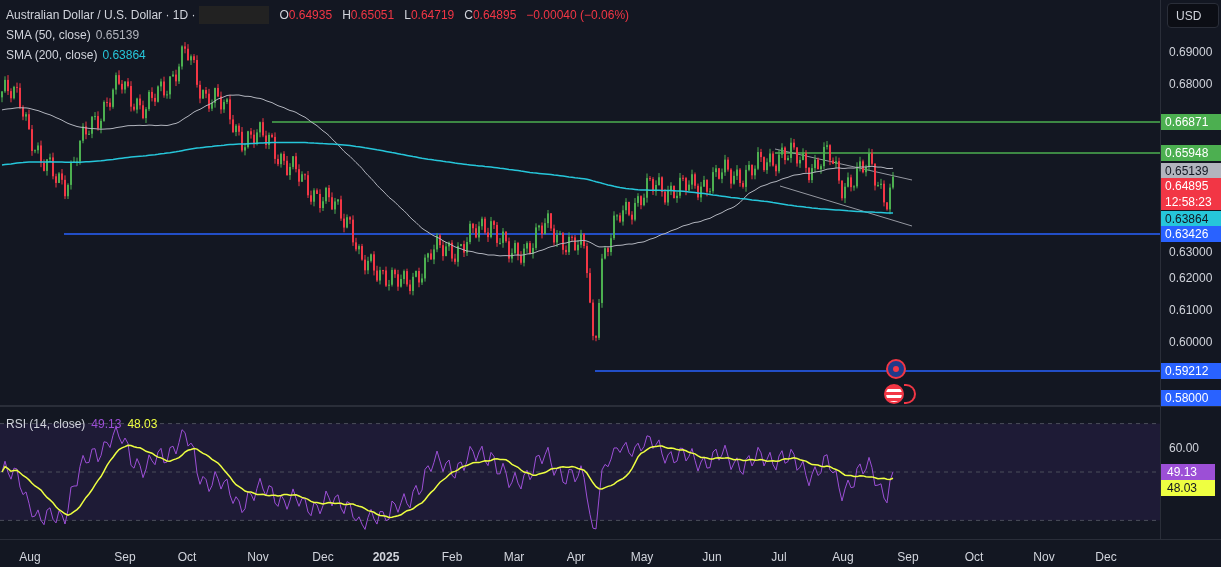 The image size is (1221, 567). What do you see at coordinates (46, 424) in the screenshot?
I see `rsi-label: RSI (14, close)` at bounding box center [46, 424].